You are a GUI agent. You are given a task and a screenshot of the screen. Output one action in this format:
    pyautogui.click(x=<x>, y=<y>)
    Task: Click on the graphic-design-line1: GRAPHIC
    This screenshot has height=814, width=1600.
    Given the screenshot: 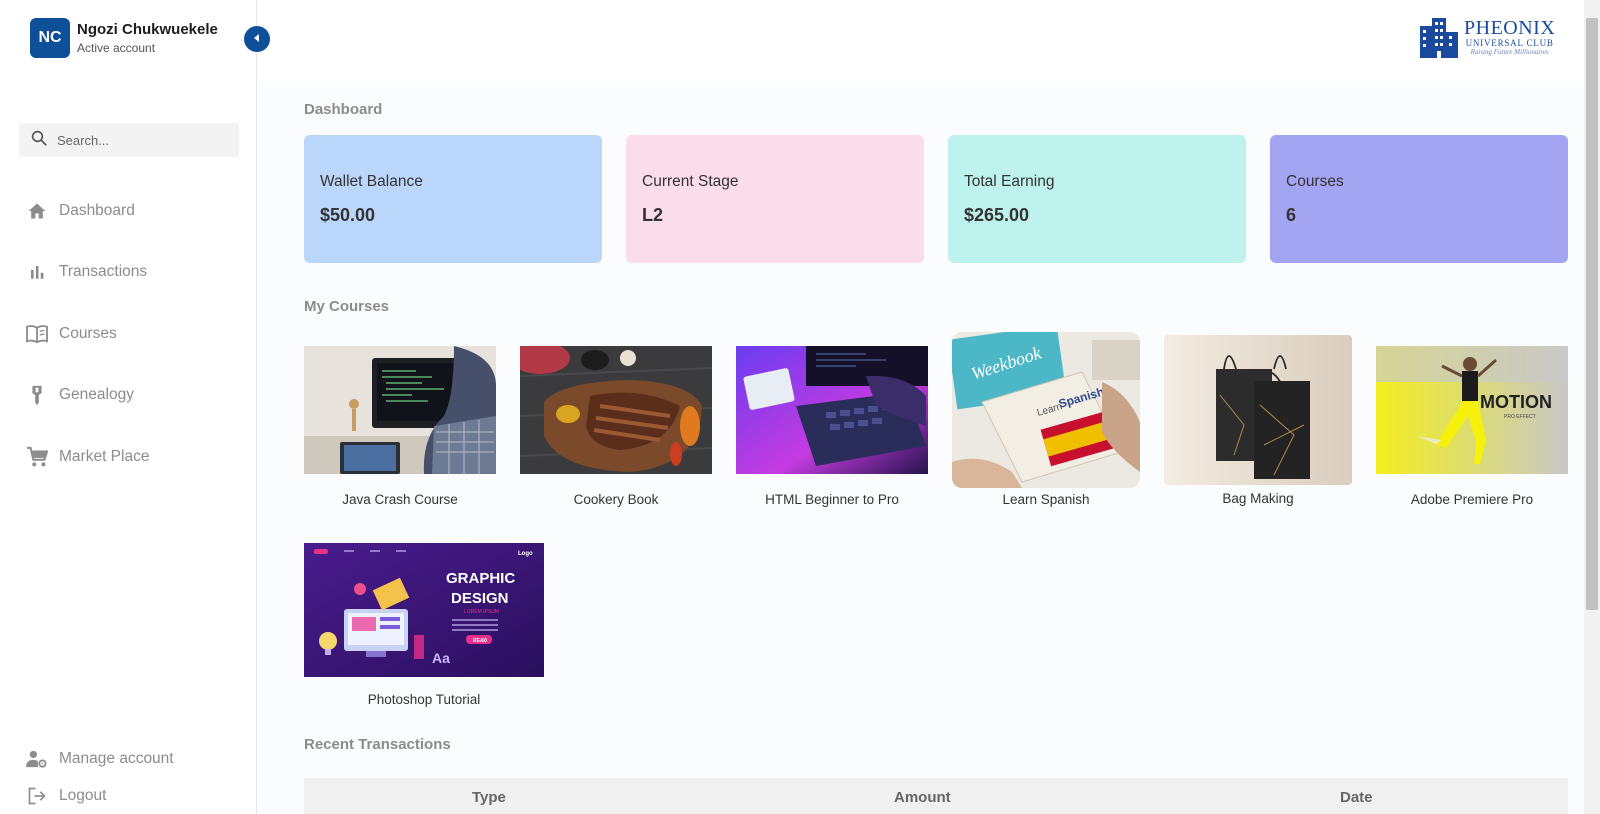 What is the action you would take?
    pyautogui.click(x=480, y=578)
    